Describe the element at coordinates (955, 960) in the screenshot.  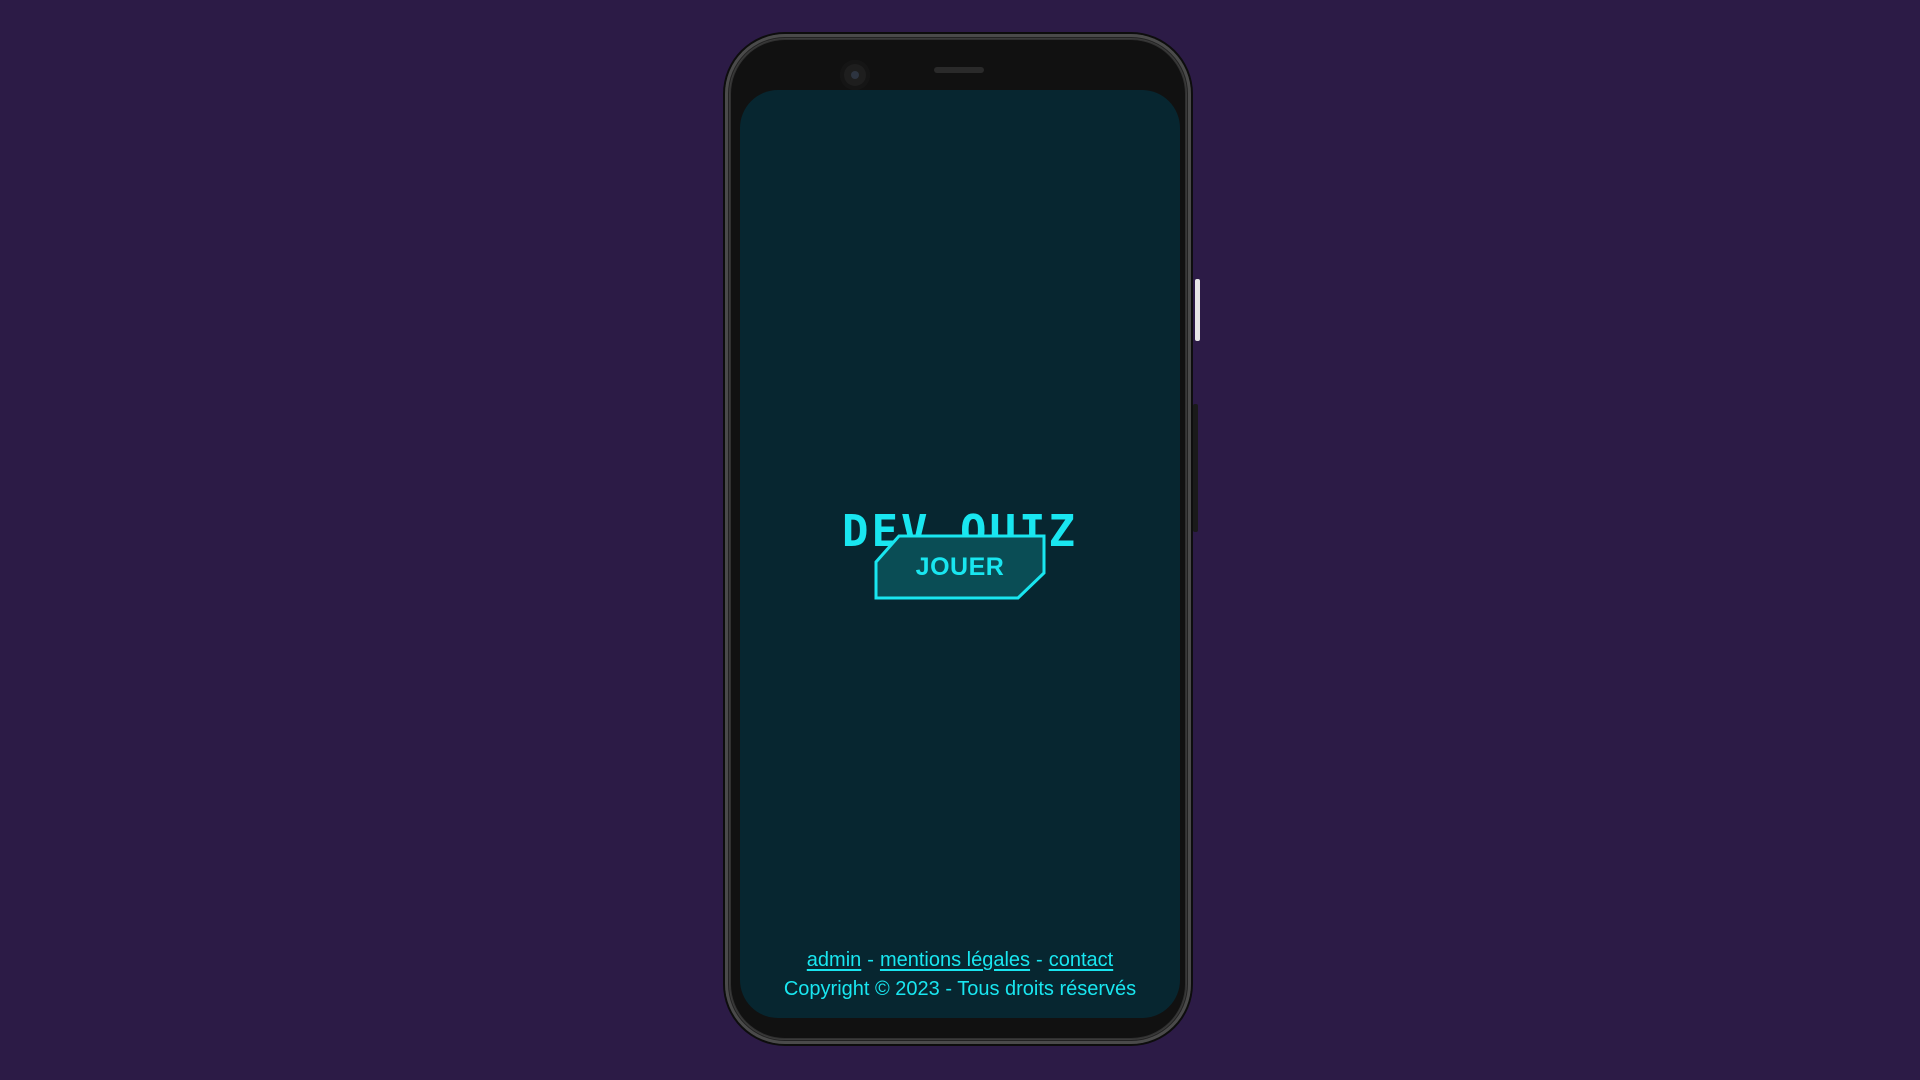
I see `legal-notice-link: mentions légales` at that location.